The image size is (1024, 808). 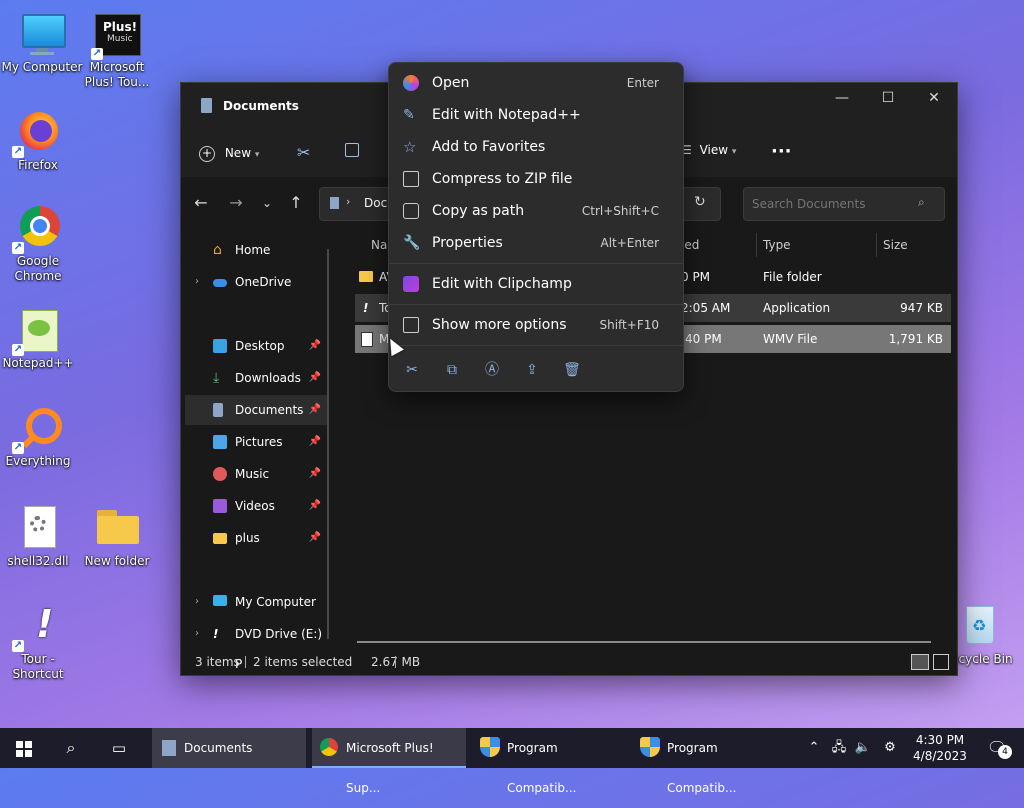 What do you see at coordinates (700, 202) in the screenshot?
I see `refresh-button: ↻` at bounding box center [700, 202].